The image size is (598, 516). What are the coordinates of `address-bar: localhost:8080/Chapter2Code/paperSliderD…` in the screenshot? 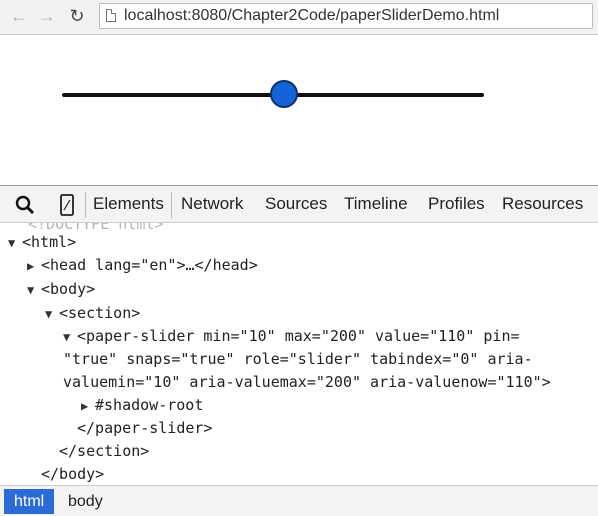 It's located at (346, 16).